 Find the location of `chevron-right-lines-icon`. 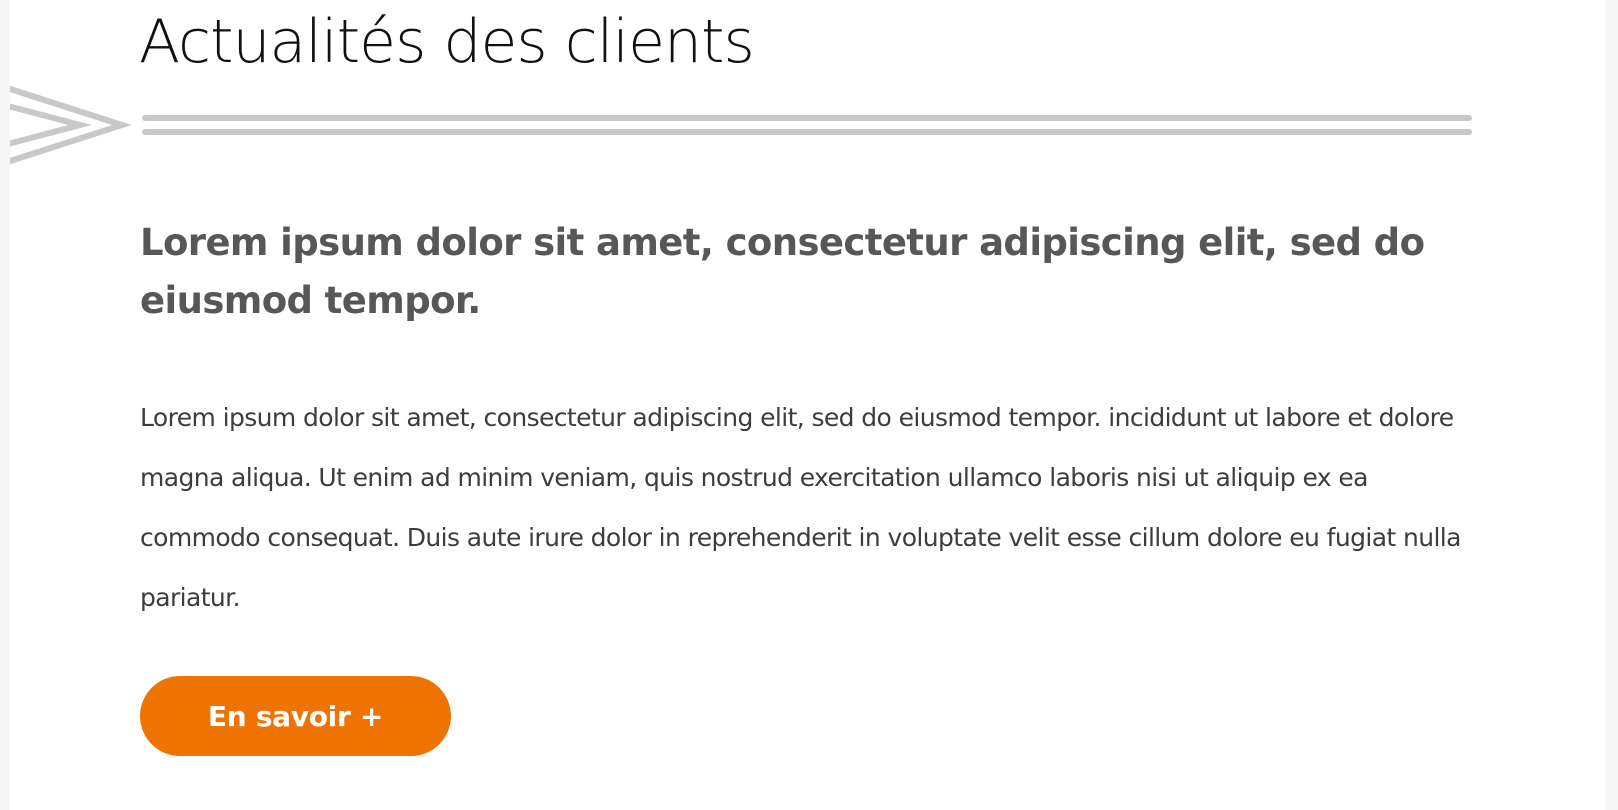

chevron-right-lines-icon is located at coordinates (71, 125).